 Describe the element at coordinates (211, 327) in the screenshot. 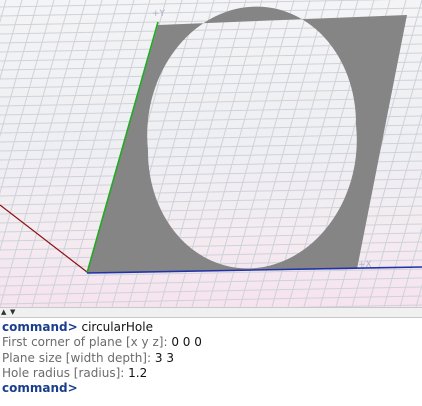

I see `command-history-line: command> circularHole` at that location.